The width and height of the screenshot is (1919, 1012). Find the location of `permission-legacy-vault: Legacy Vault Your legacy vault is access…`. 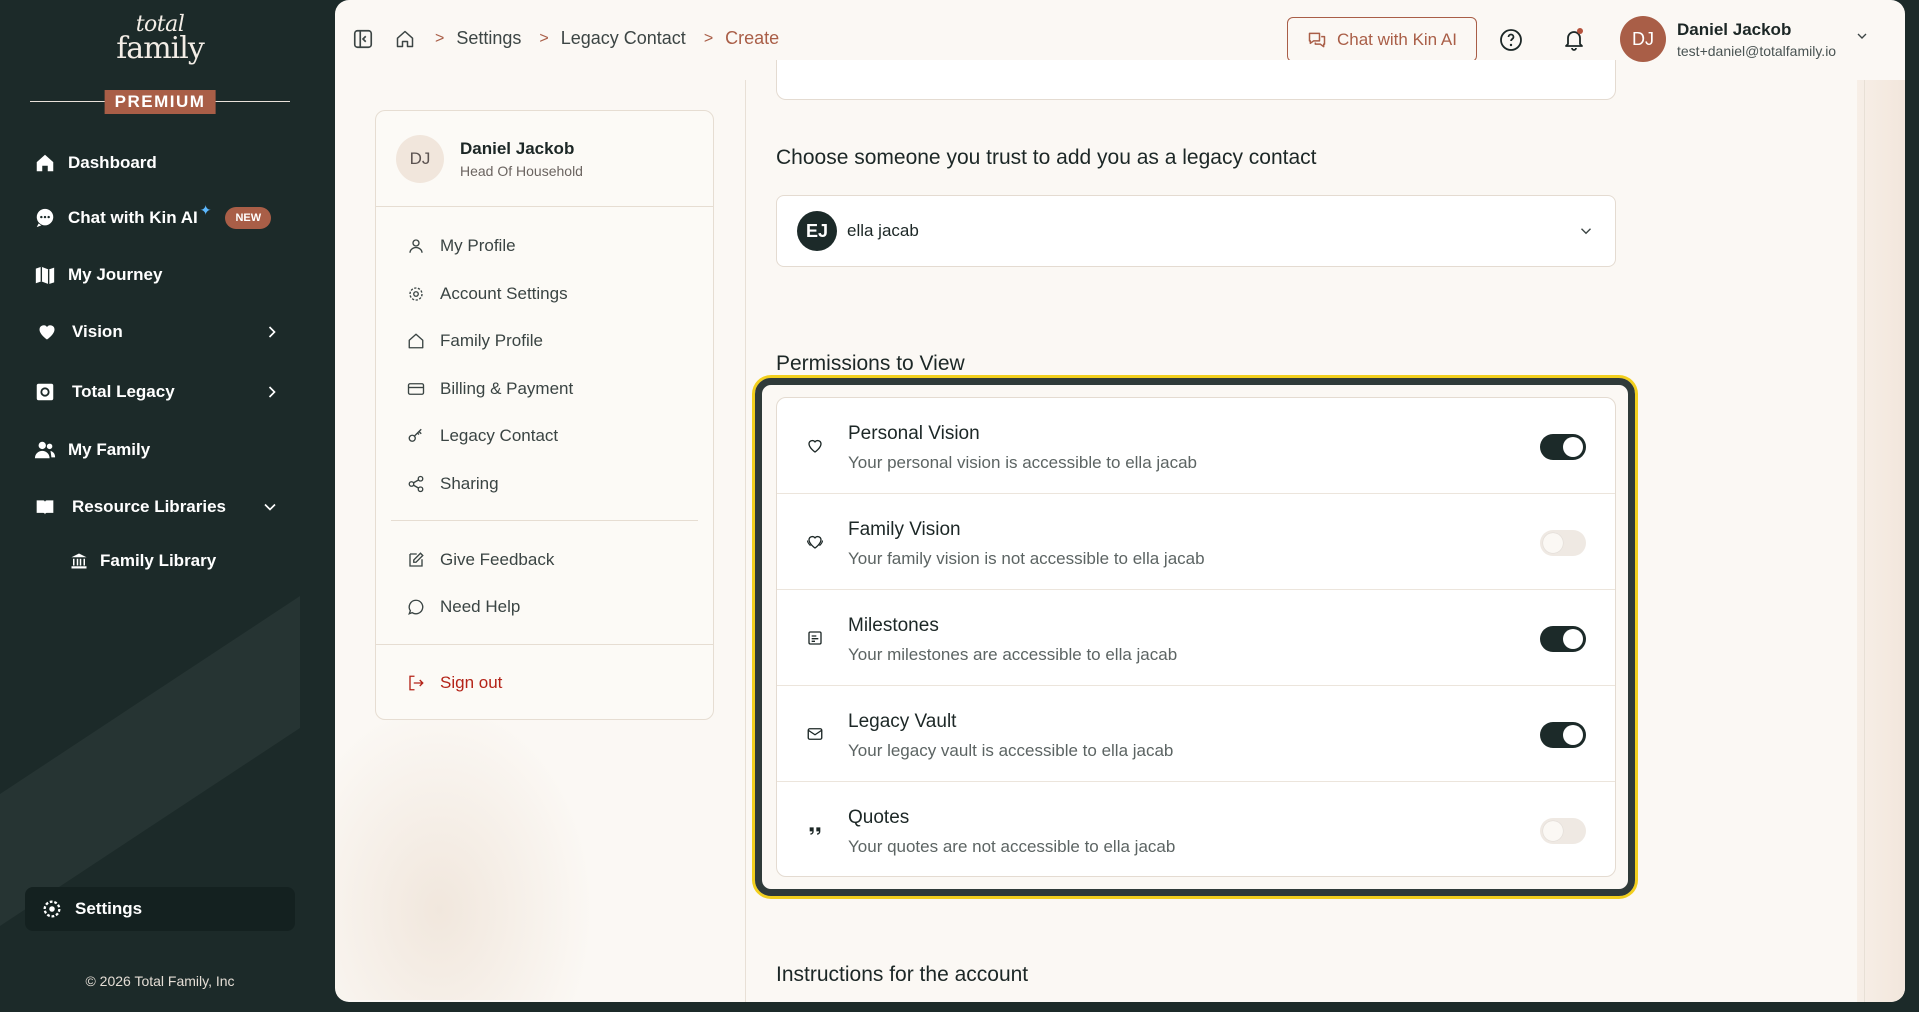

permission-legacy-vault: Legacy Vault Your legacy vault is access… is located at coordinates (1196, 734).